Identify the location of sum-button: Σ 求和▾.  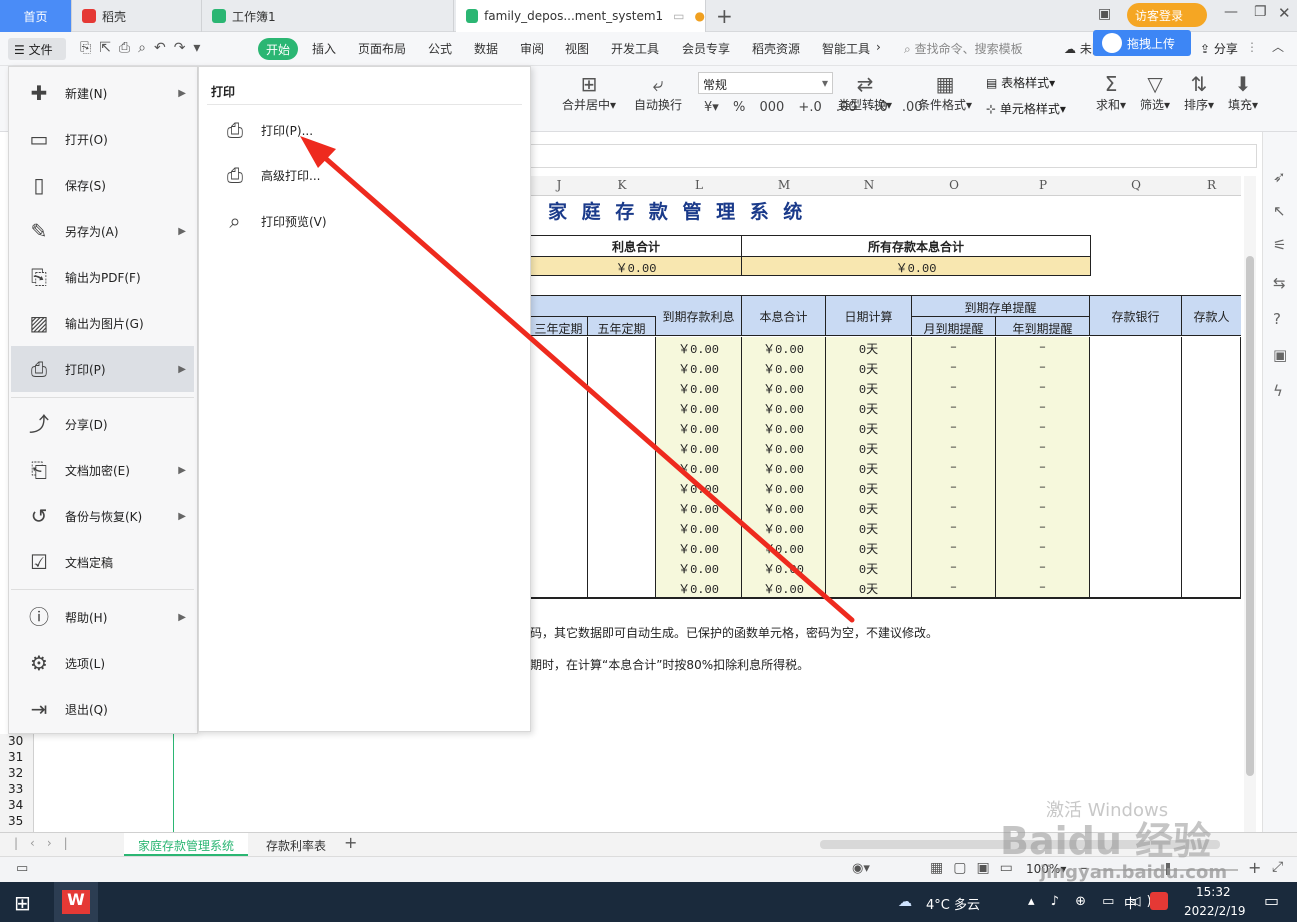
(1111, 92).